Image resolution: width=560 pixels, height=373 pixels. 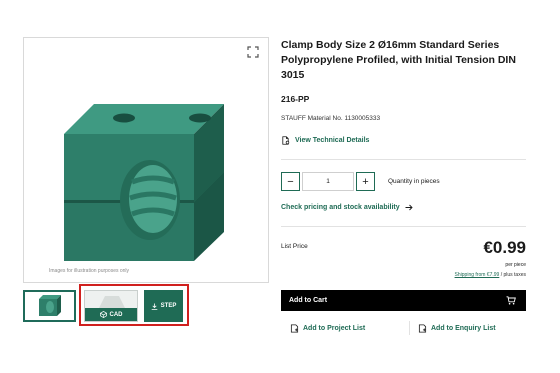 What do you see at coordinates (144, 182) in the screenshot?
I see `clamp-body-image` at bounding box center [144, 182].